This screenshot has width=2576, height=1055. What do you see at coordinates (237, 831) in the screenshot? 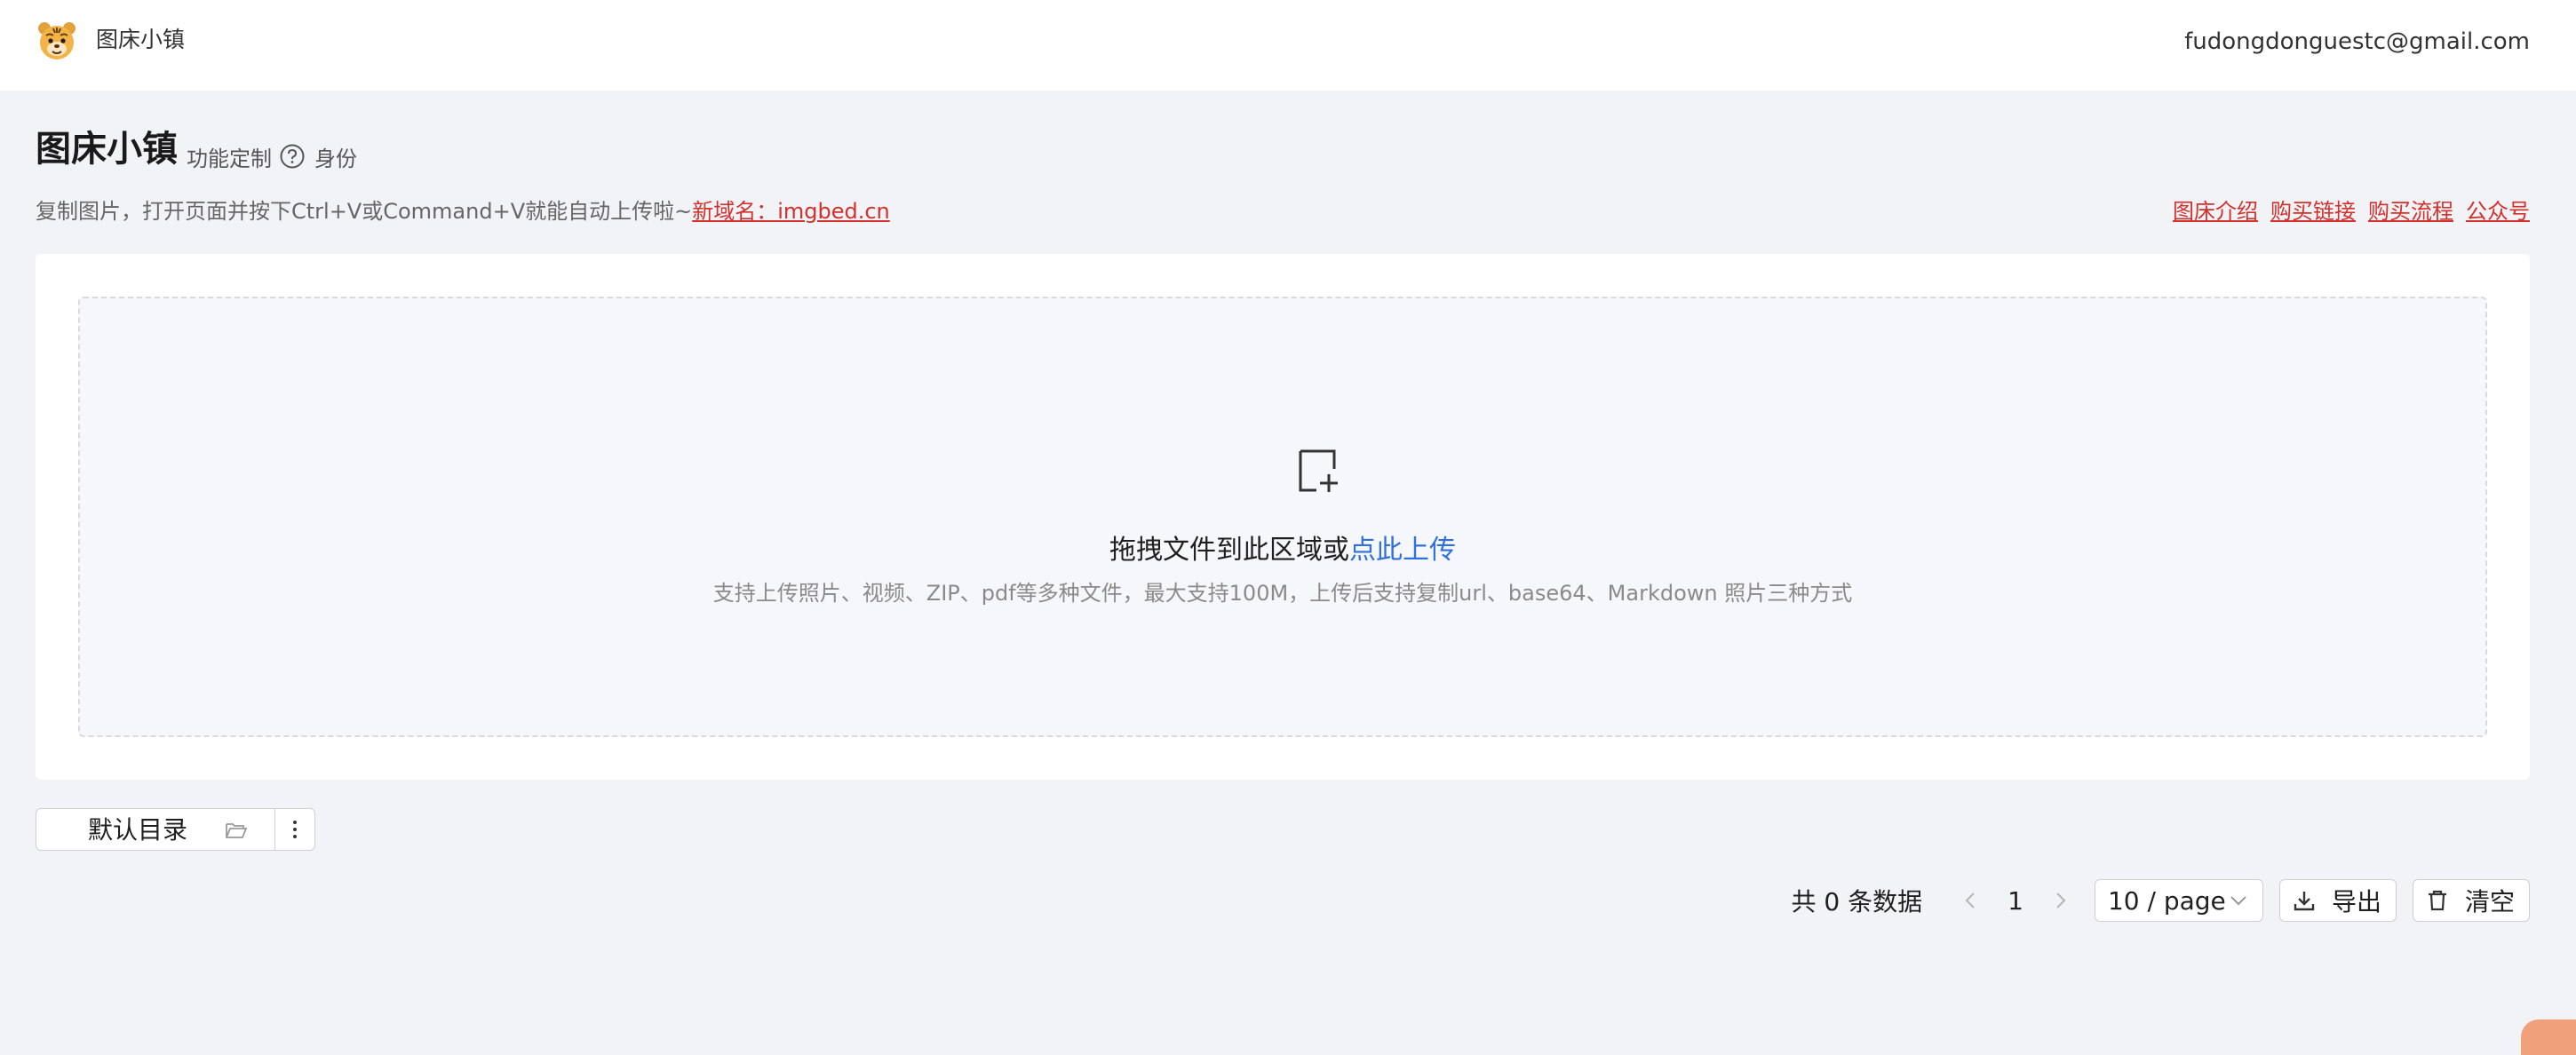
I see `folder-open-icon` at bounding box center [237, 831].